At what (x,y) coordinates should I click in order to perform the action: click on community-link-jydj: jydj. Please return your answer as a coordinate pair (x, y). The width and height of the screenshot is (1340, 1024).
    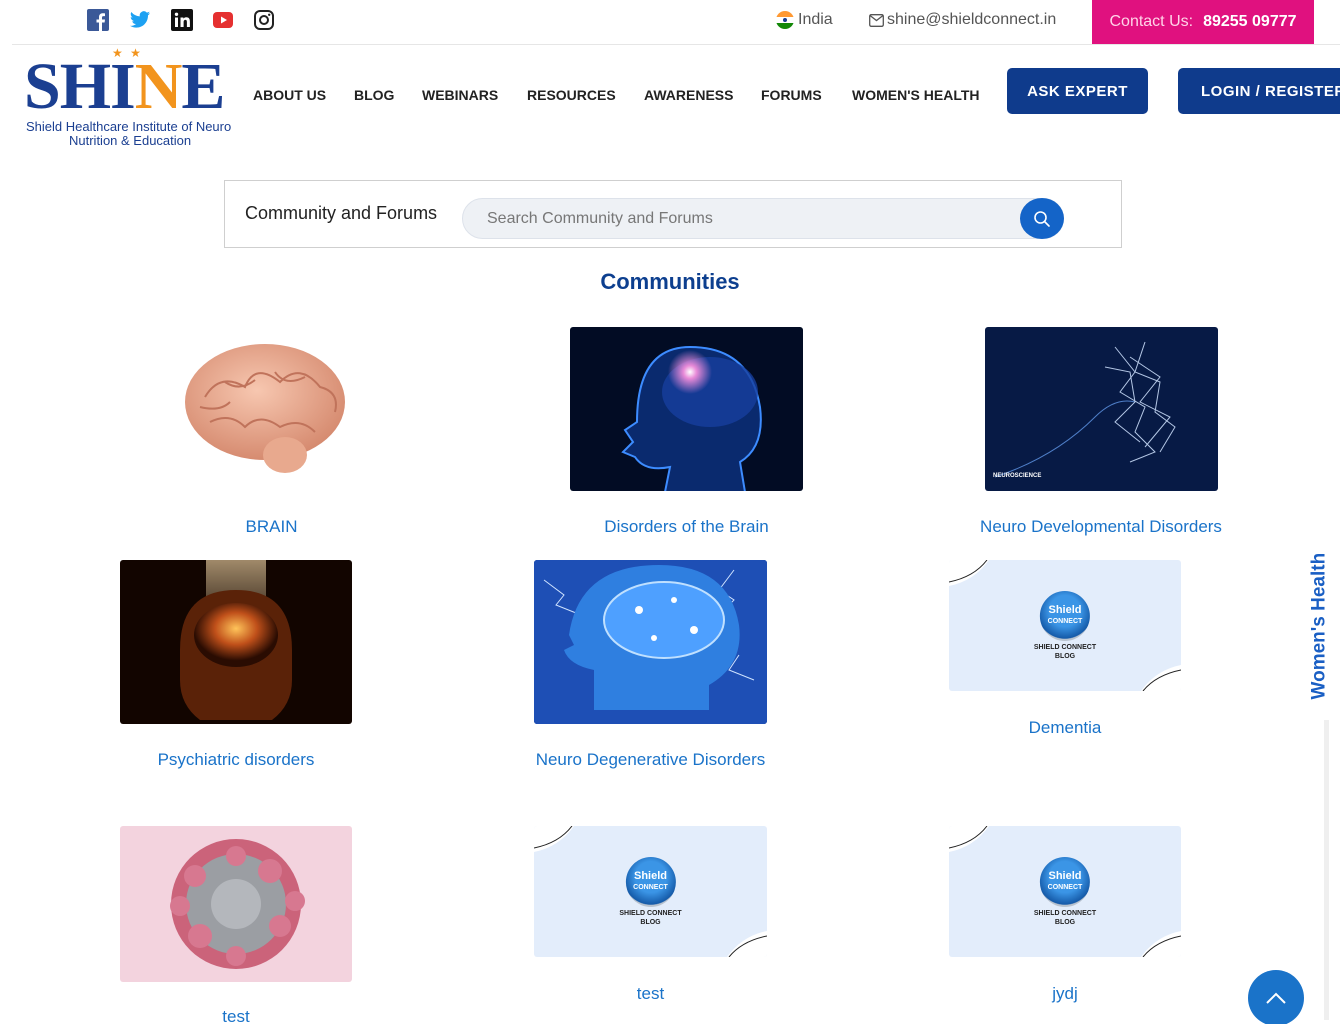
    Looking at the image, I should click on (1065, 994).